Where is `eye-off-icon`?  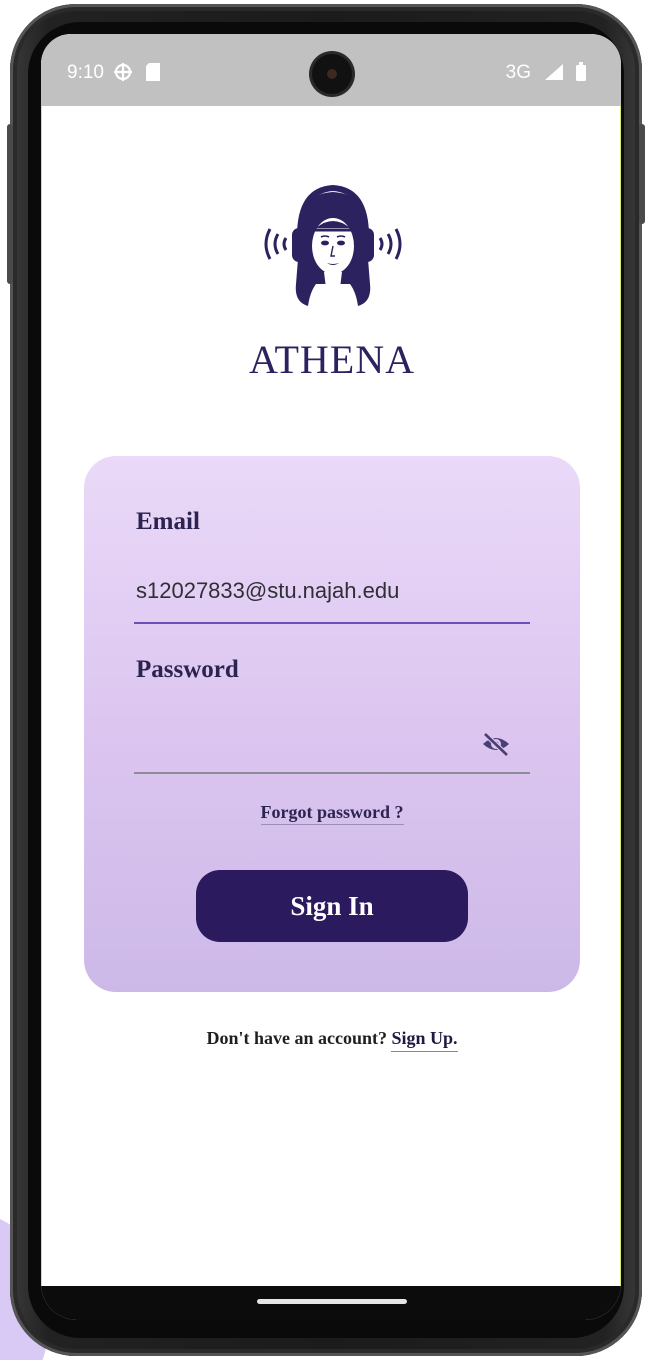
eye-off-icon is located at coordinates (496, 744).